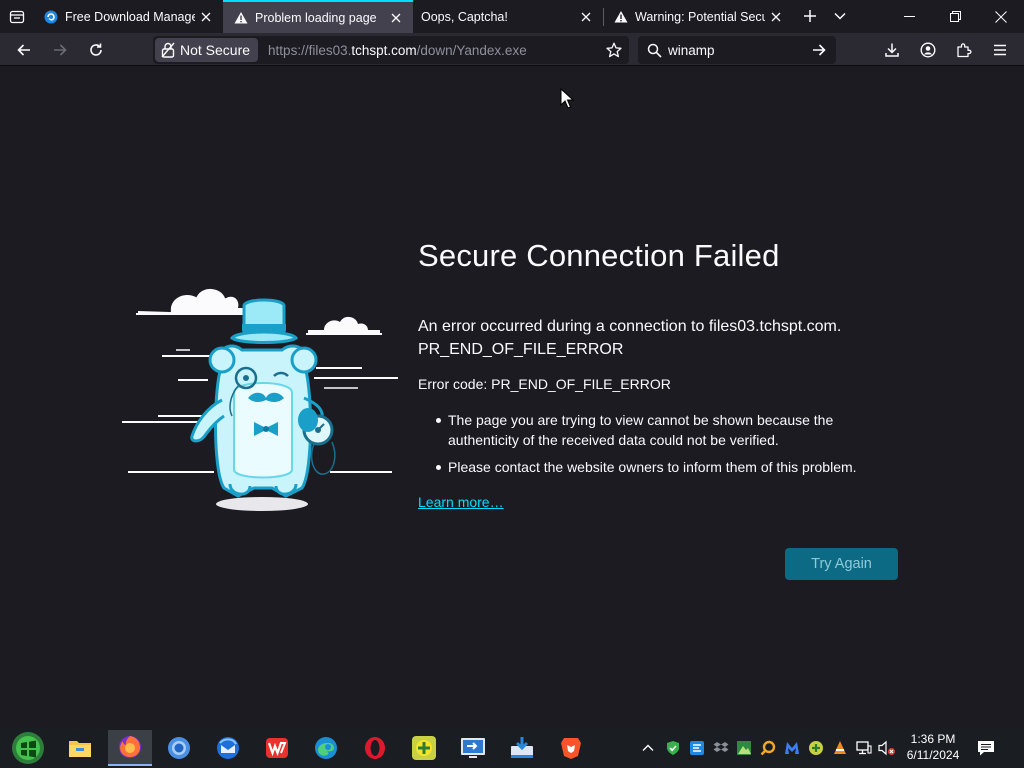 The image size is (1024, 768). I want to click on close-window-button, so click(1001, 16).